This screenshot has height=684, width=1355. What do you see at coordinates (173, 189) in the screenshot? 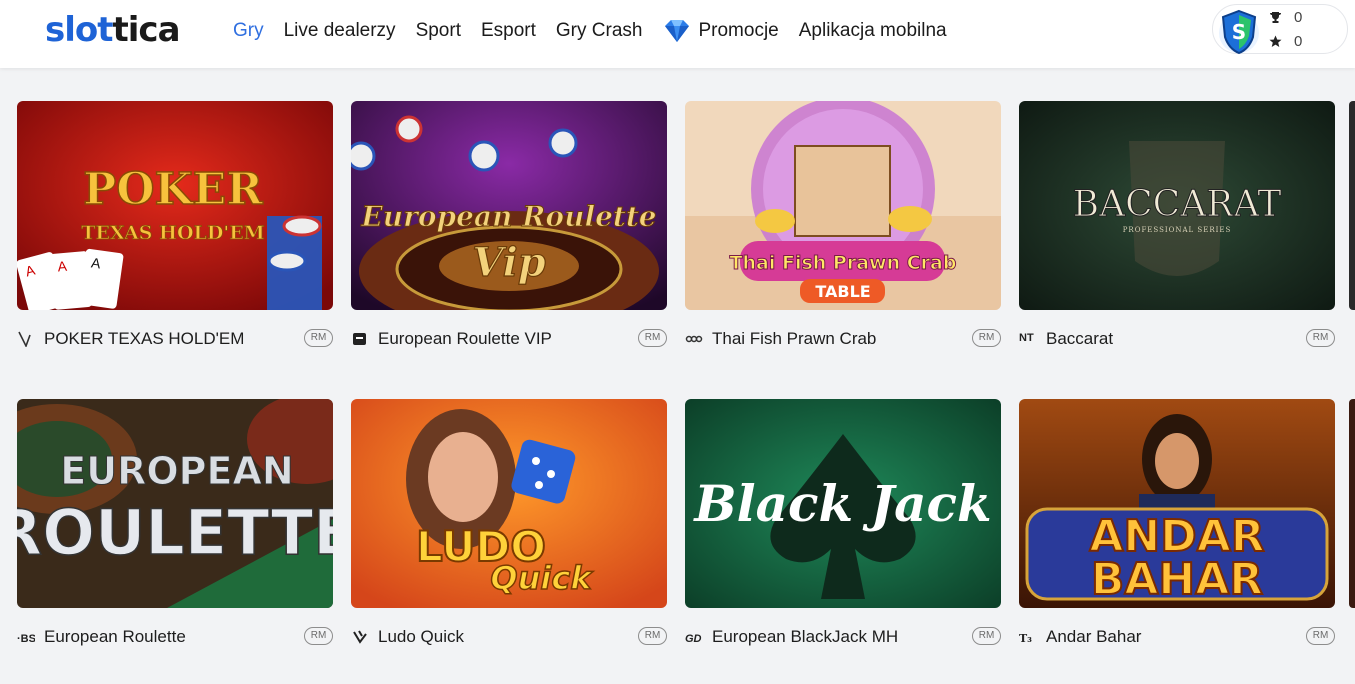
I see `svg-text: POKER` at bounding box center [173, 189].